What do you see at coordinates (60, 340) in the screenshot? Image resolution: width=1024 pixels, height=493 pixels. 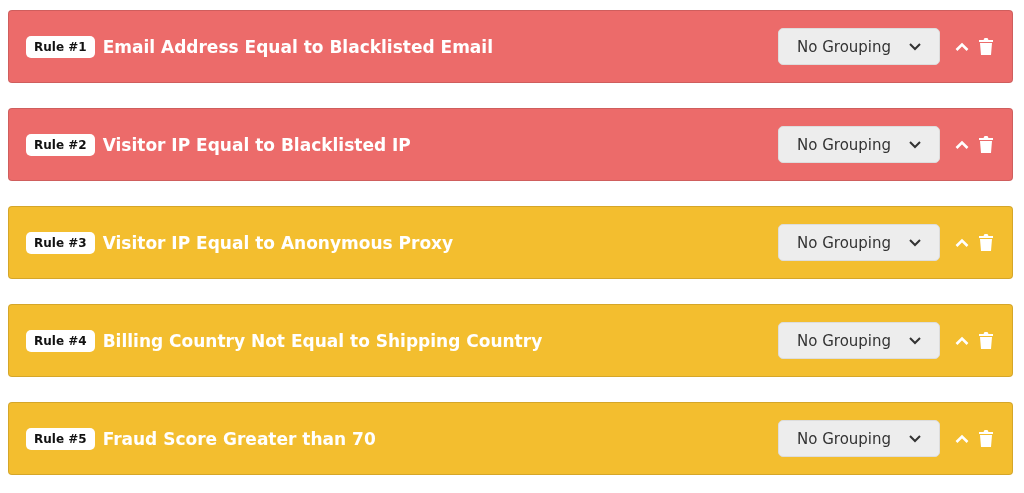 I see `rule-badge: Rule #4` at bounding box center [60, 340].